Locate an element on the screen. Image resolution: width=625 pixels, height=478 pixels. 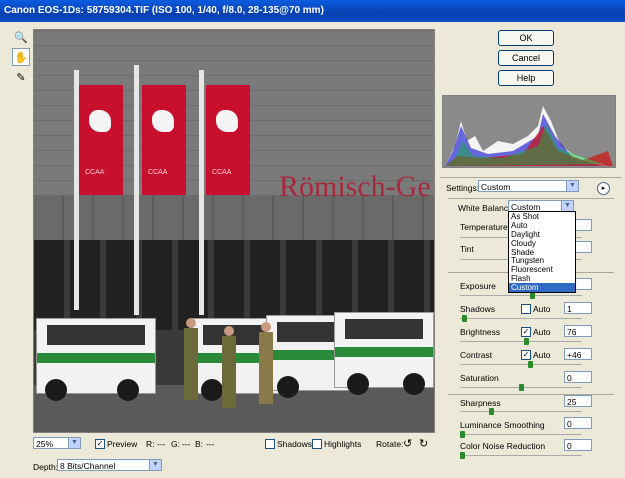
depth-label: Depth: is located at coordinates (46, 467).